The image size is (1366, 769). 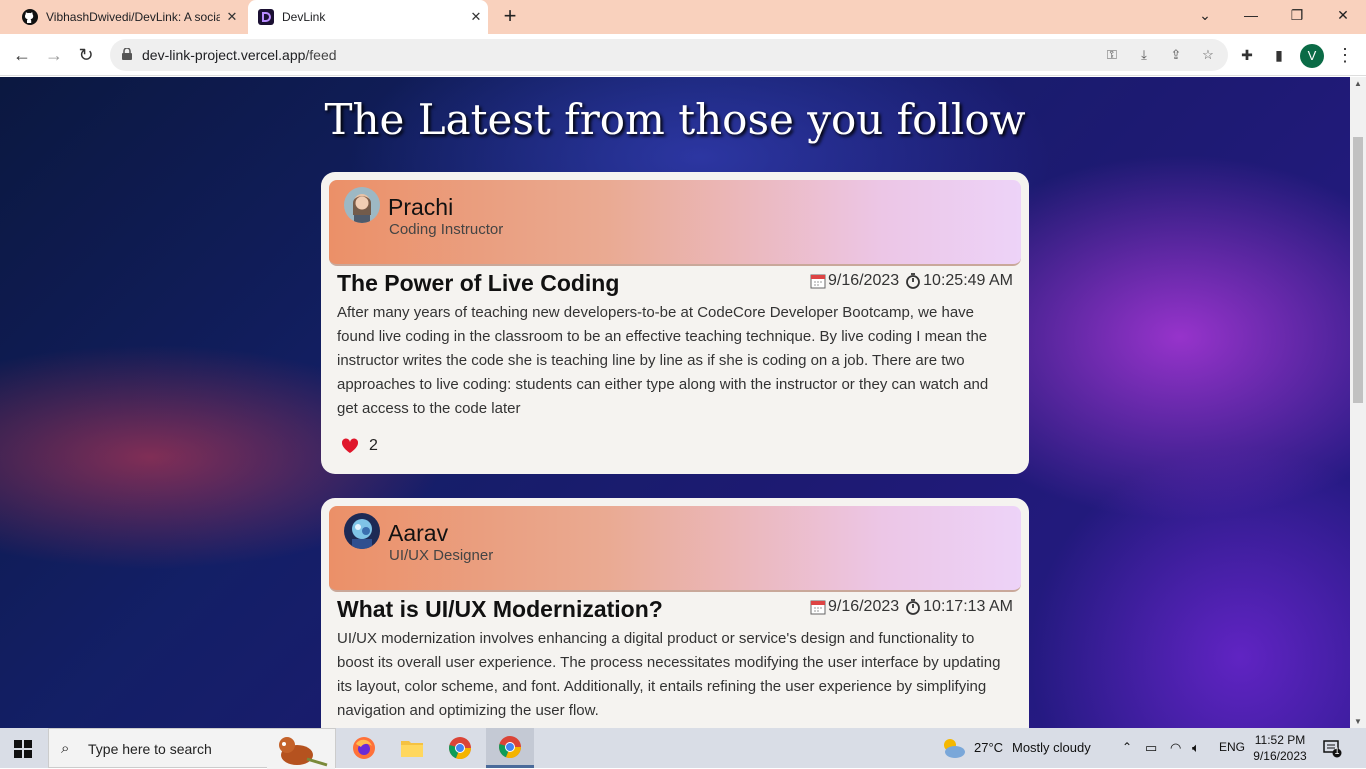 What do you see at coordinates (22, 55) in the screenshot?
I see `back-arrow-icon: ←` at bounding box center [22, 55].